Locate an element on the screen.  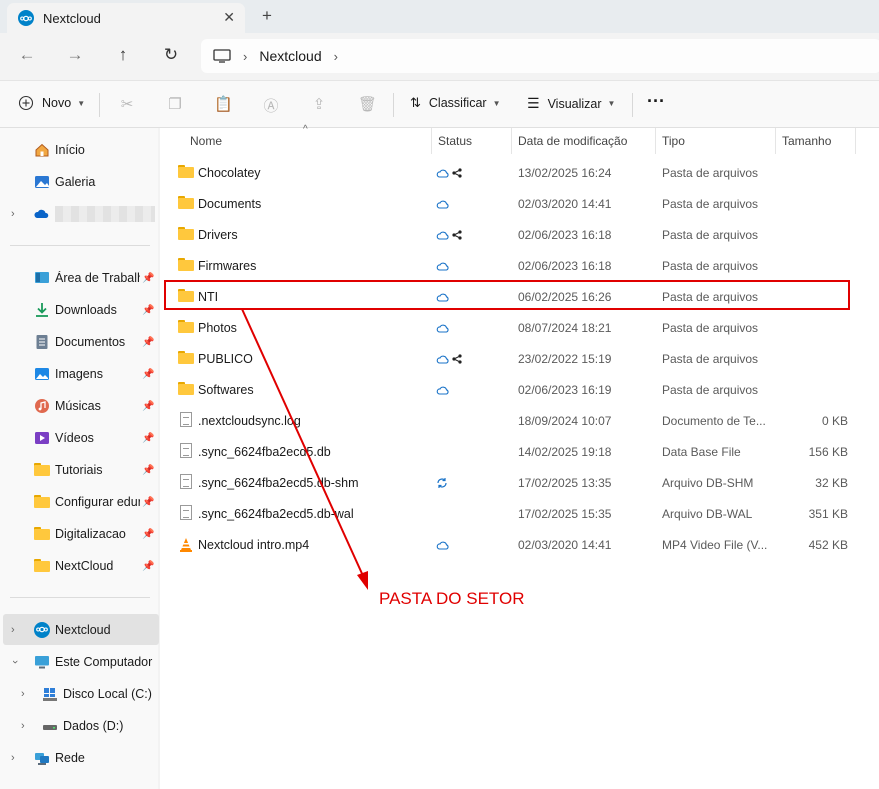
sidebar-item-documents: Documentos 📌 is located at coordinates (79, 342).